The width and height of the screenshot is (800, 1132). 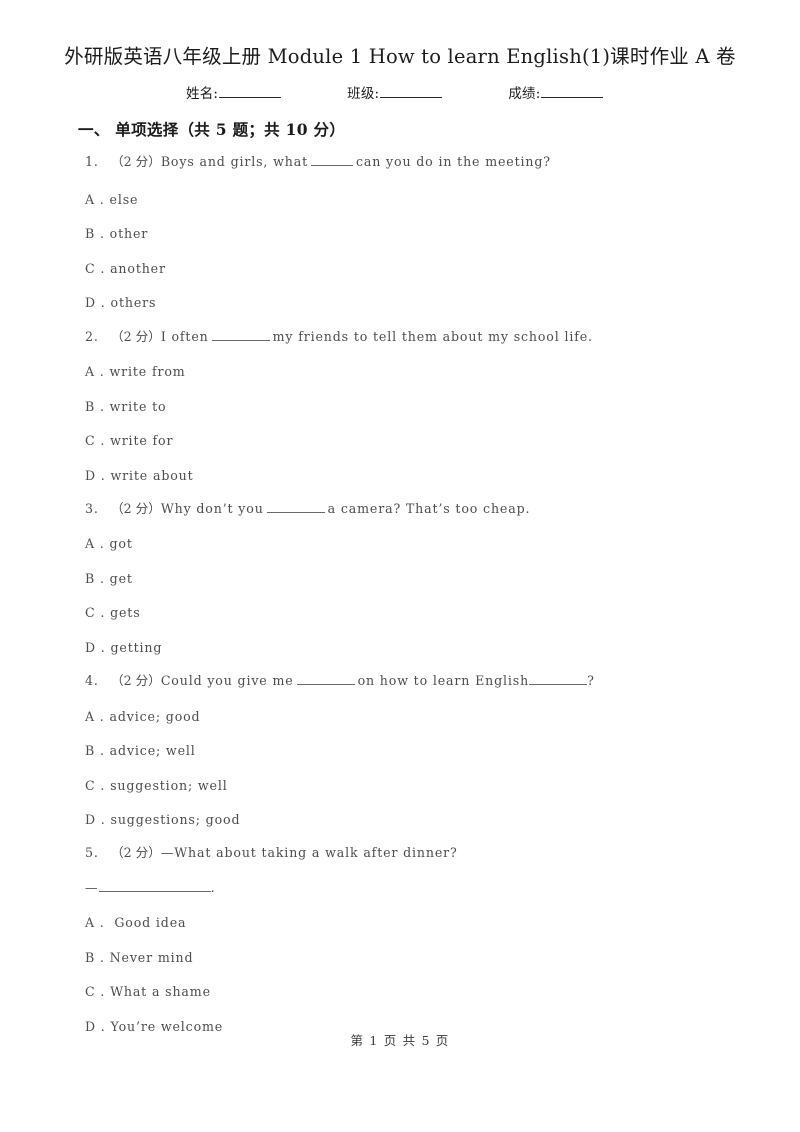 I want to click on student-name-field: 姓名:, so click(x=234, y=94).